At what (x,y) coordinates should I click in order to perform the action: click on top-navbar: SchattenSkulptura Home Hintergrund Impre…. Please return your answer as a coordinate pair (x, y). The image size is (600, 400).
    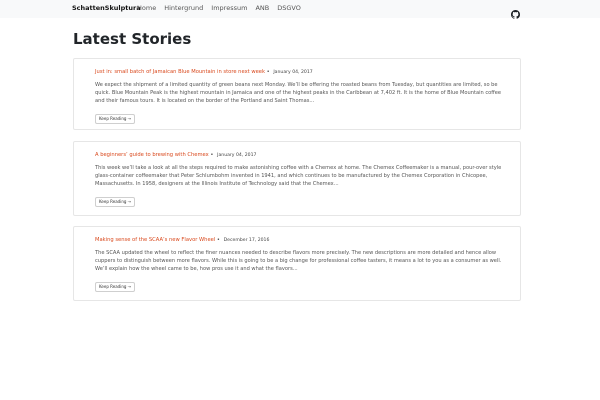
    Looking at the image, I should click on (300, 9).